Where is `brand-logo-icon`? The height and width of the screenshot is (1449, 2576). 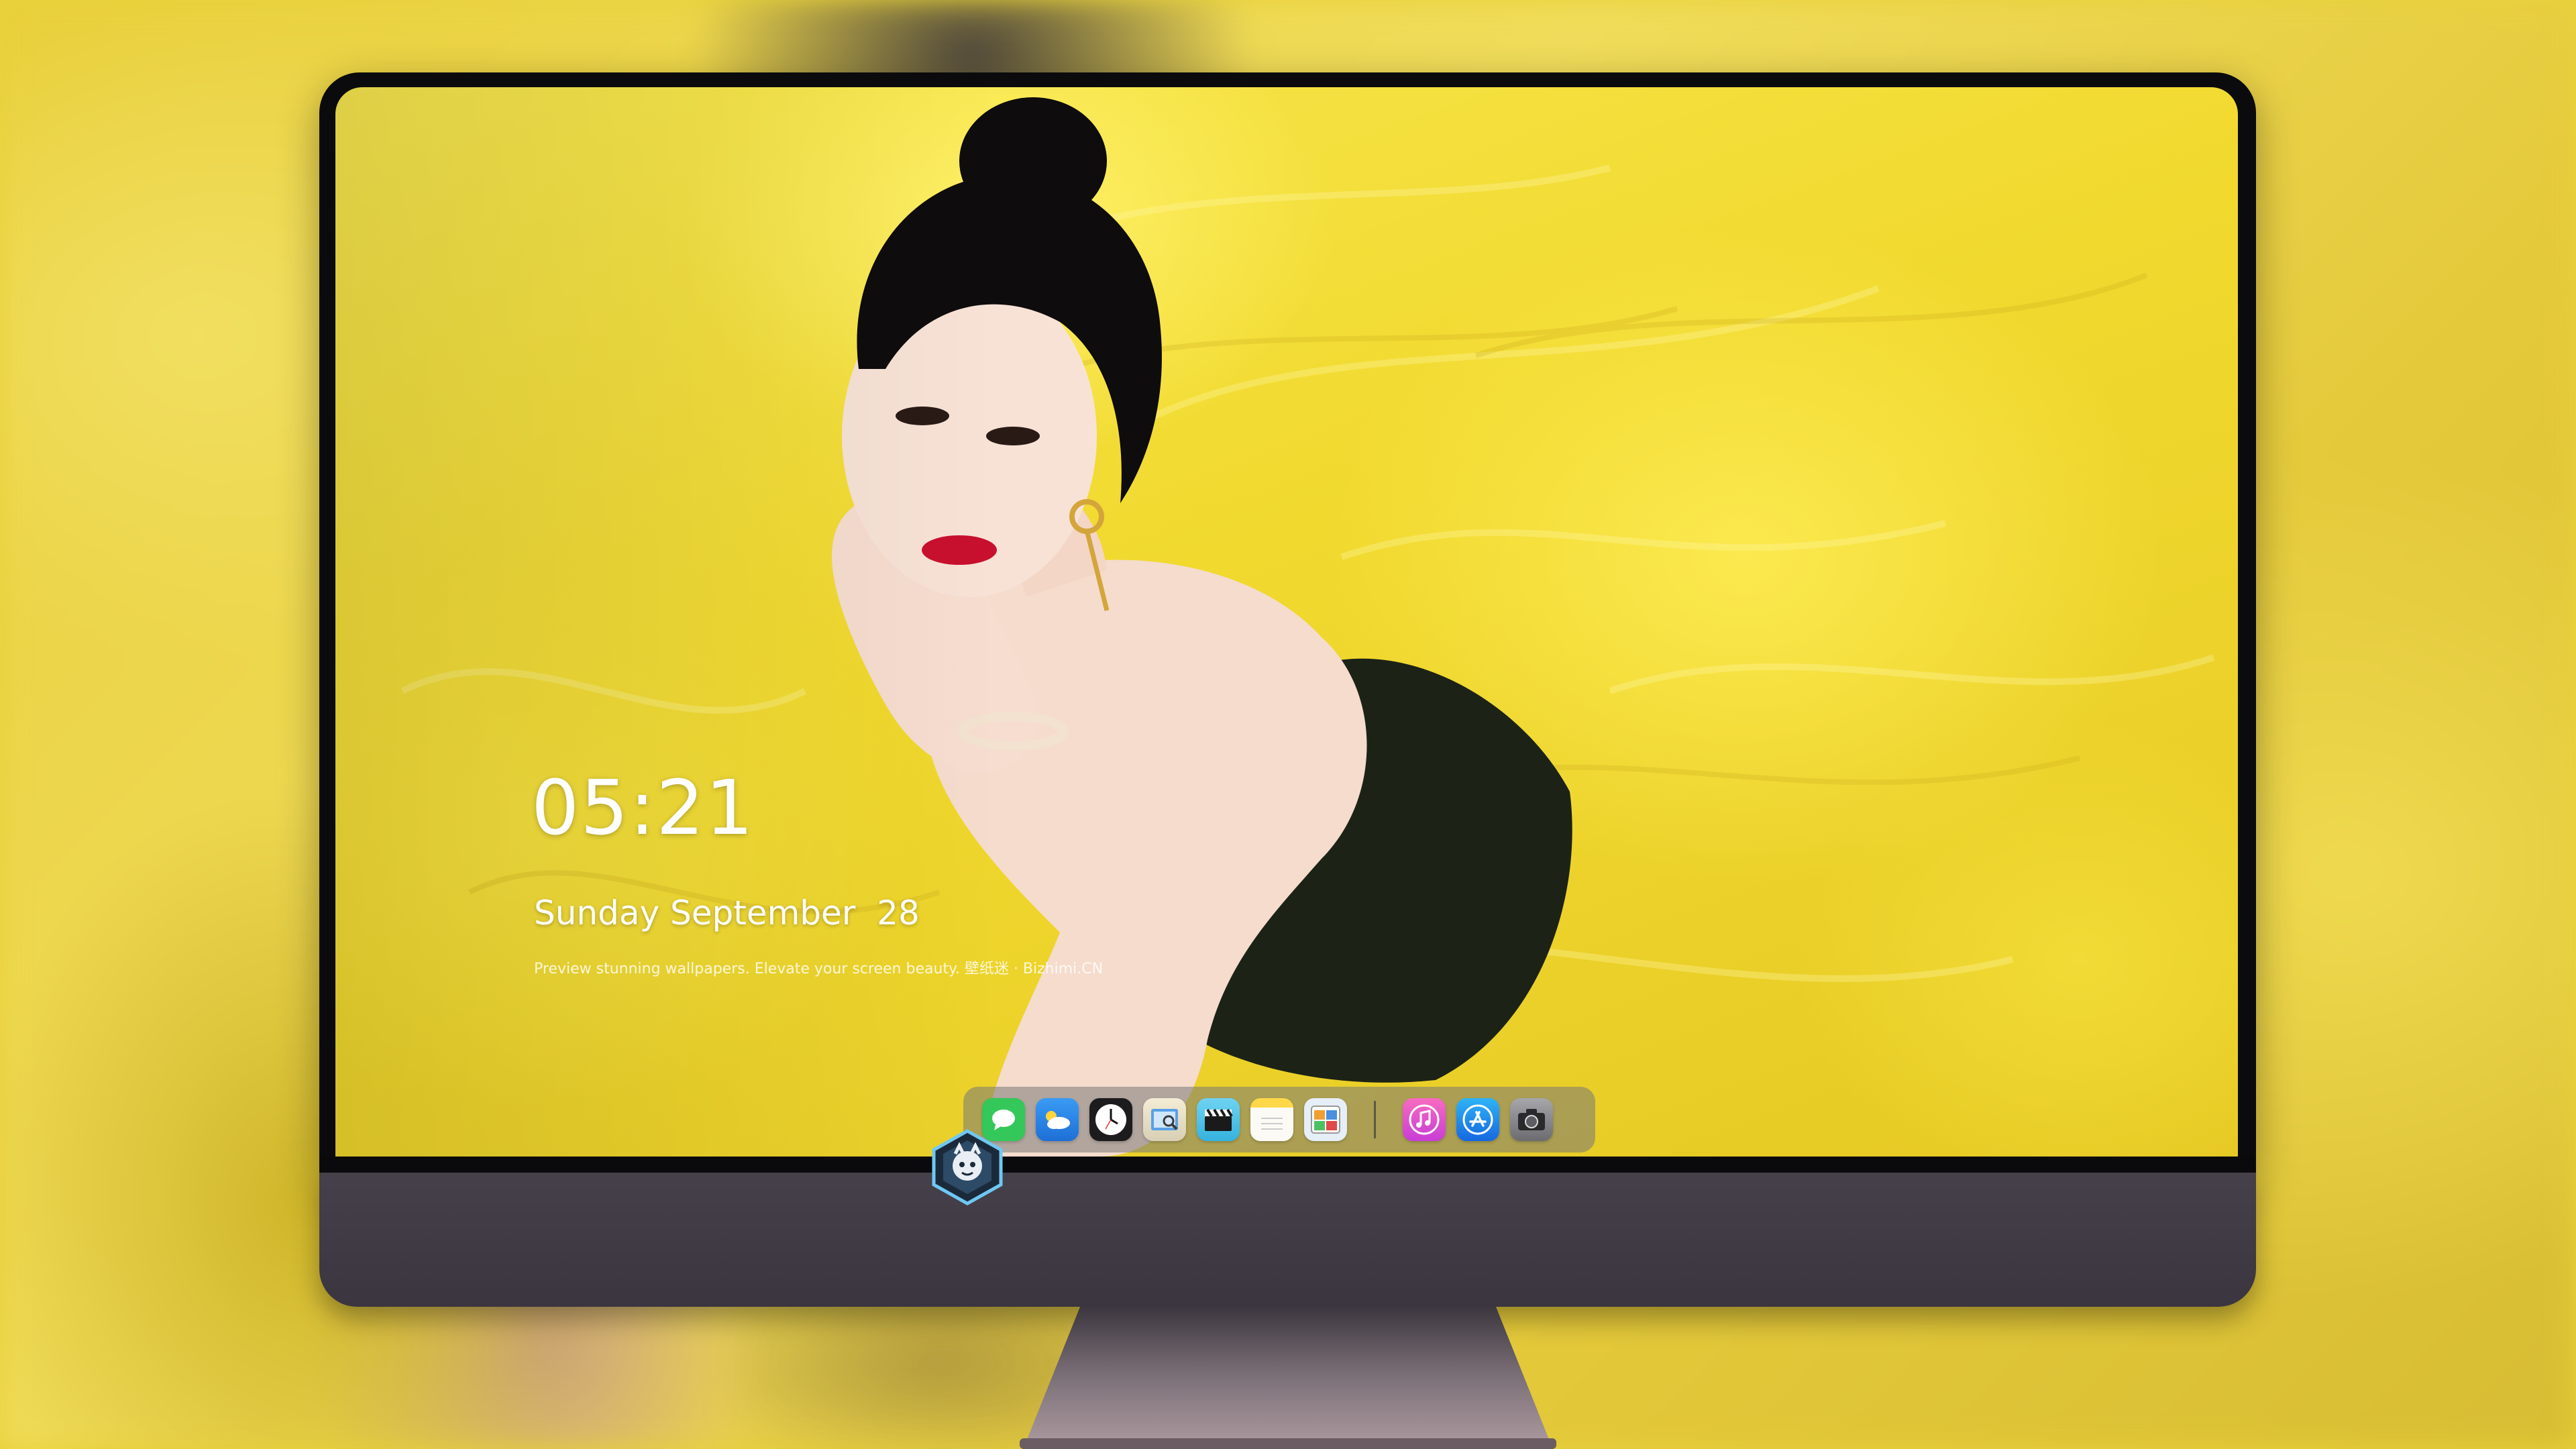
brand-logo-icon is located at coordinates (967, 1167).